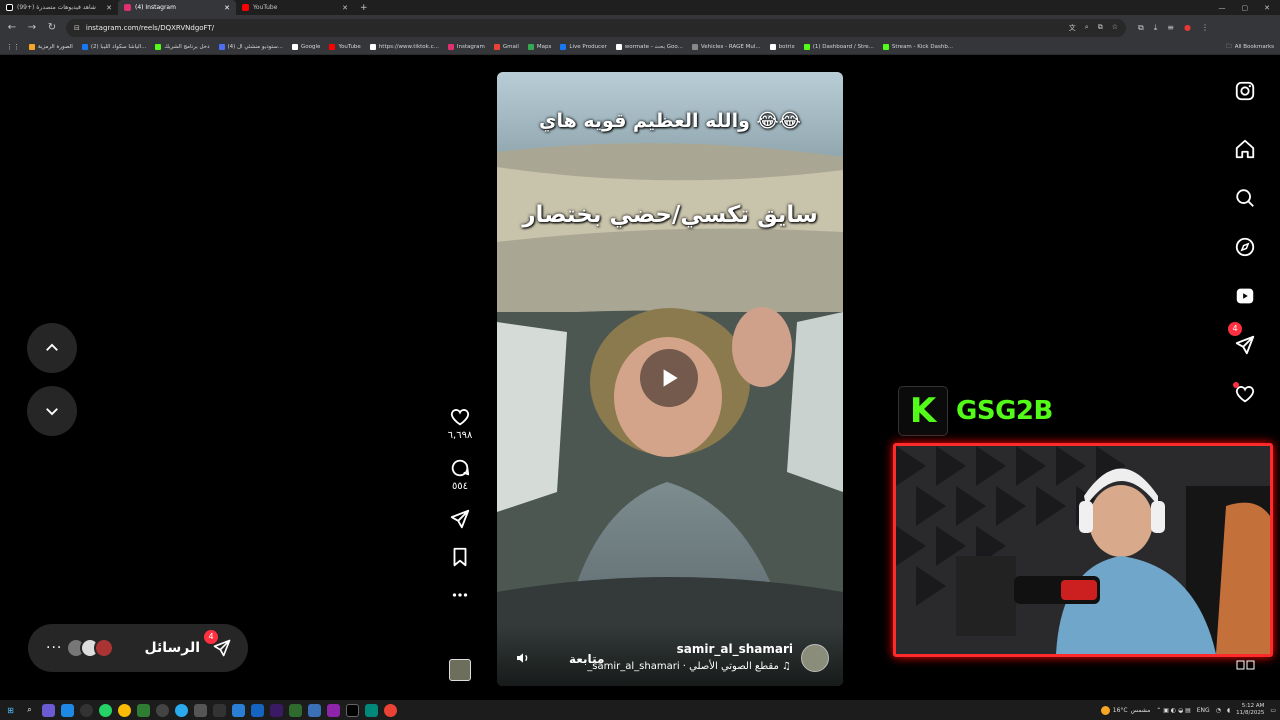 This screenshot has width=1280, height=720. What do you see at coordinates (1229, 46) in the screenshot?
I see `folder-icon: 🗀` at bounding box center [1229, 46].